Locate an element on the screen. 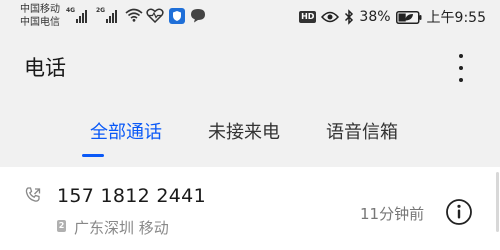 The height and width of the screenshot is (250, 500). page-title: 电话 is located at coordinates (45, 68).